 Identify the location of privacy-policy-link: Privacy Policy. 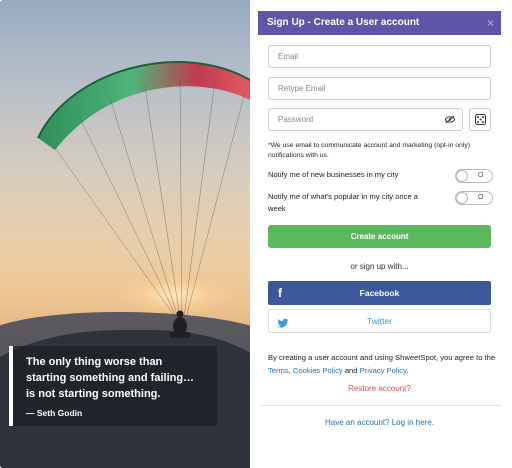
(383, 370).